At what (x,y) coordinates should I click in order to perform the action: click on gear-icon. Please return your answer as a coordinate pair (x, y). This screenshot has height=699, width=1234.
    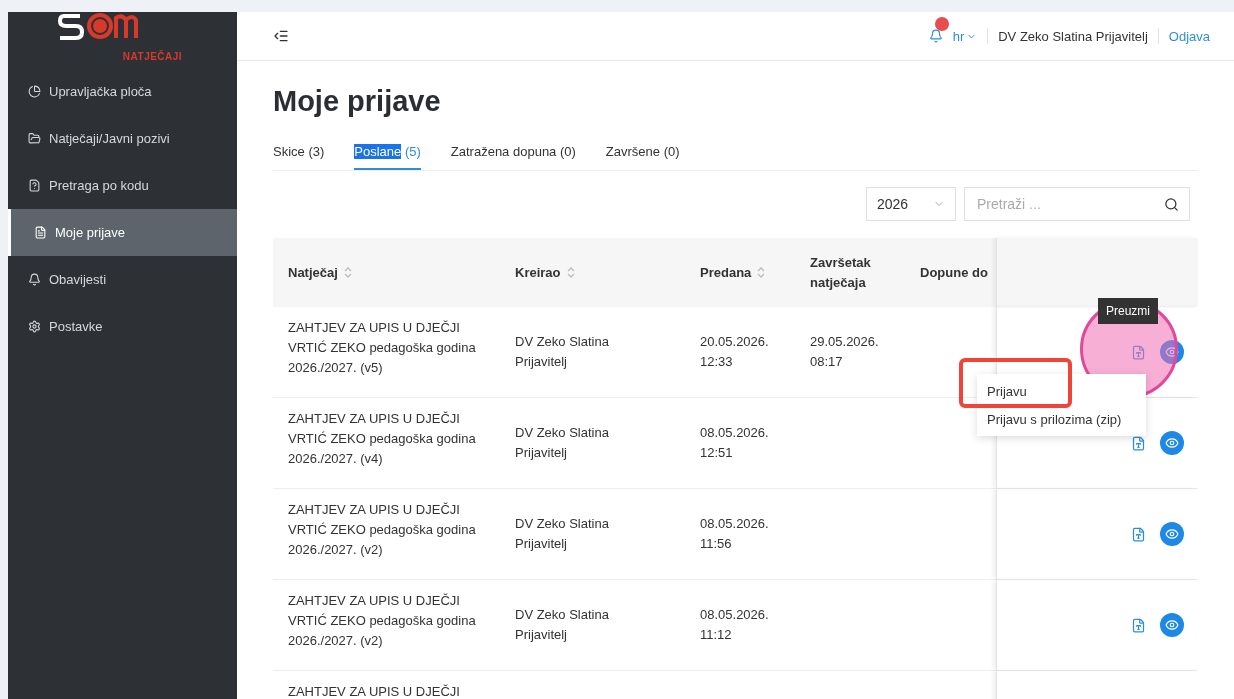
    Looking at the image, I should click on (34, 326).